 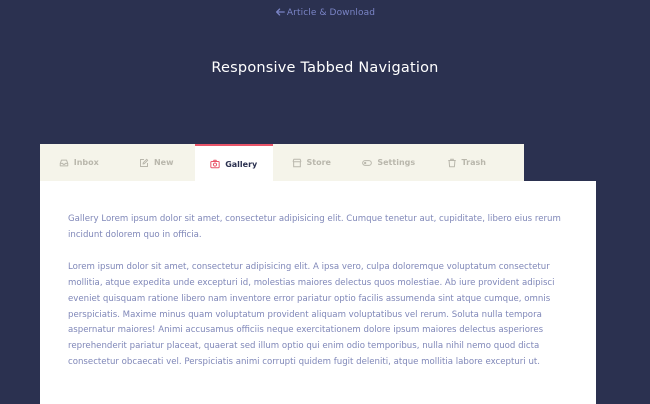 What do you see at coordinates (296, 162) in the screenshot?
I see `store-icon` at bounding box center [296, 162].